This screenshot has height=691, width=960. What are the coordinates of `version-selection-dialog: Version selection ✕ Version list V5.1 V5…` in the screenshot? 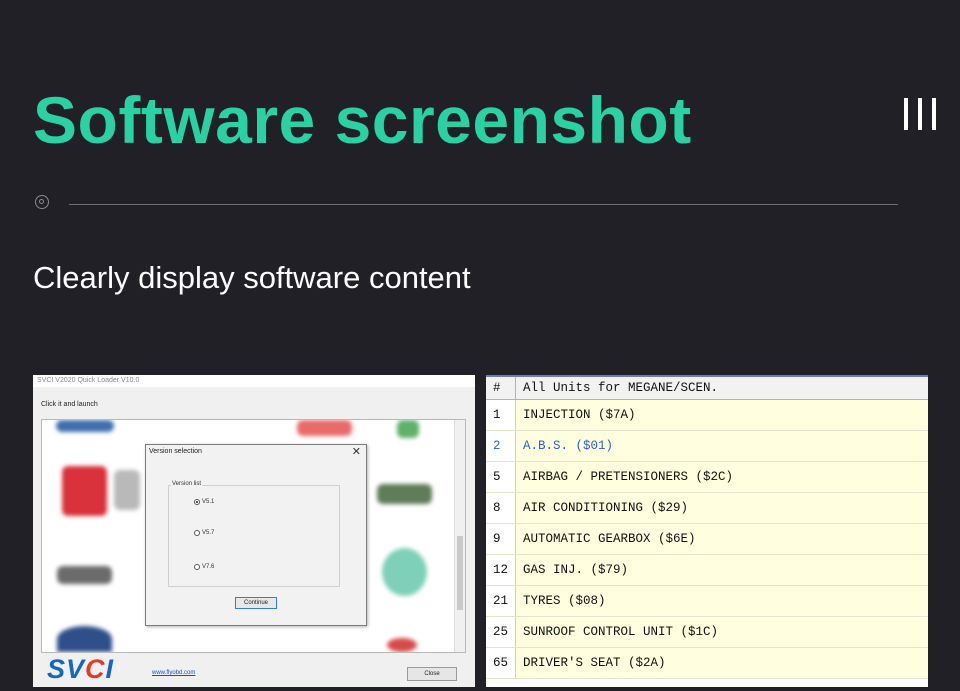 It's located at (256, 535).